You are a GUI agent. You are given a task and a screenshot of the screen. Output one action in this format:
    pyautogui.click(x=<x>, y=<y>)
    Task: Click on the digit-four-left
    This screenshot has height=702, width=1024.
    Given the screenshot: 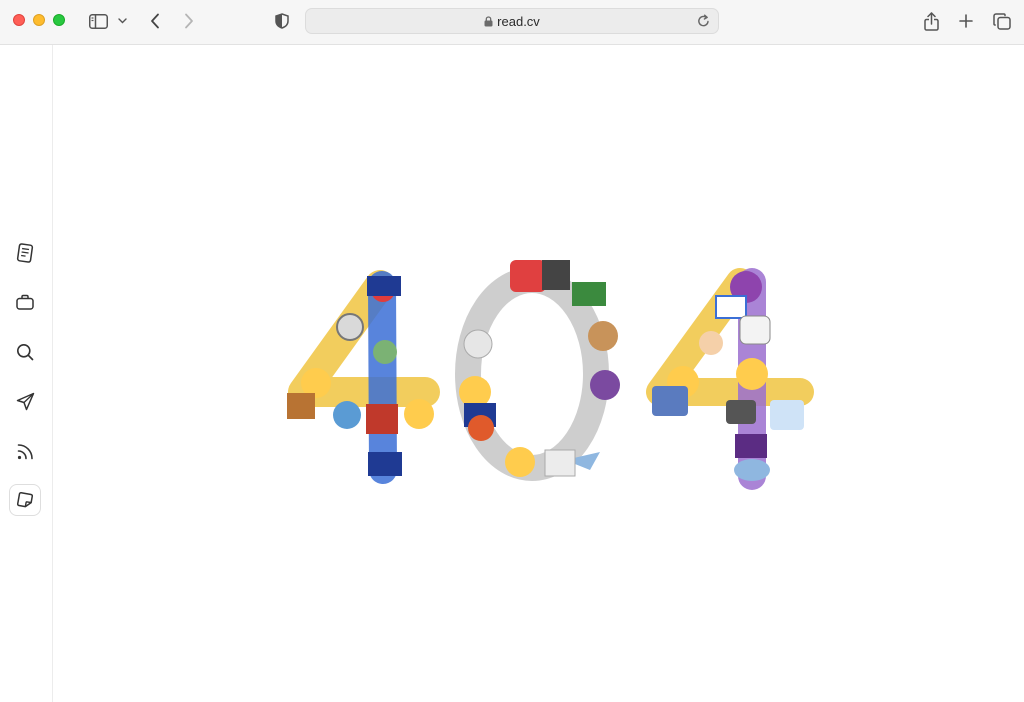 What is the action you would take?
    pyautogui.click(x=363, y=377)
    